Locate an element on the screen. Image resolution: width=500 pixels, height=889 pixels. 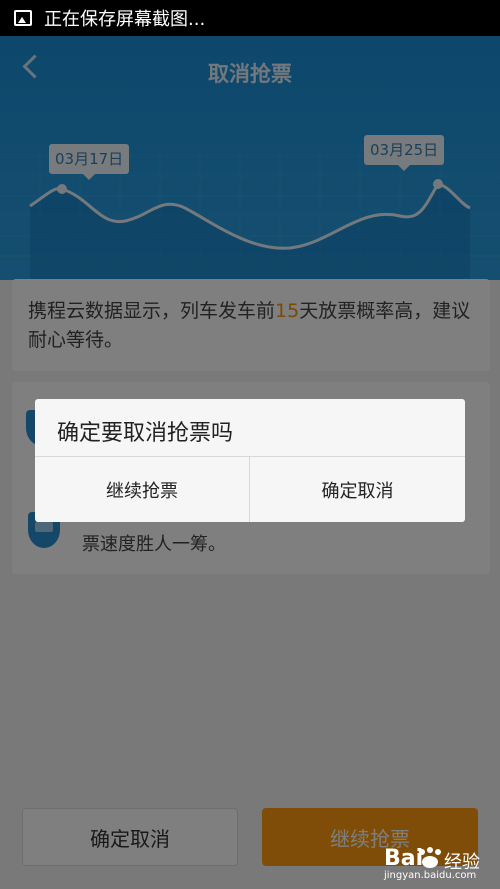
dialog-title: 确定要取消抢票吗 is located at coordinates (145, 433).